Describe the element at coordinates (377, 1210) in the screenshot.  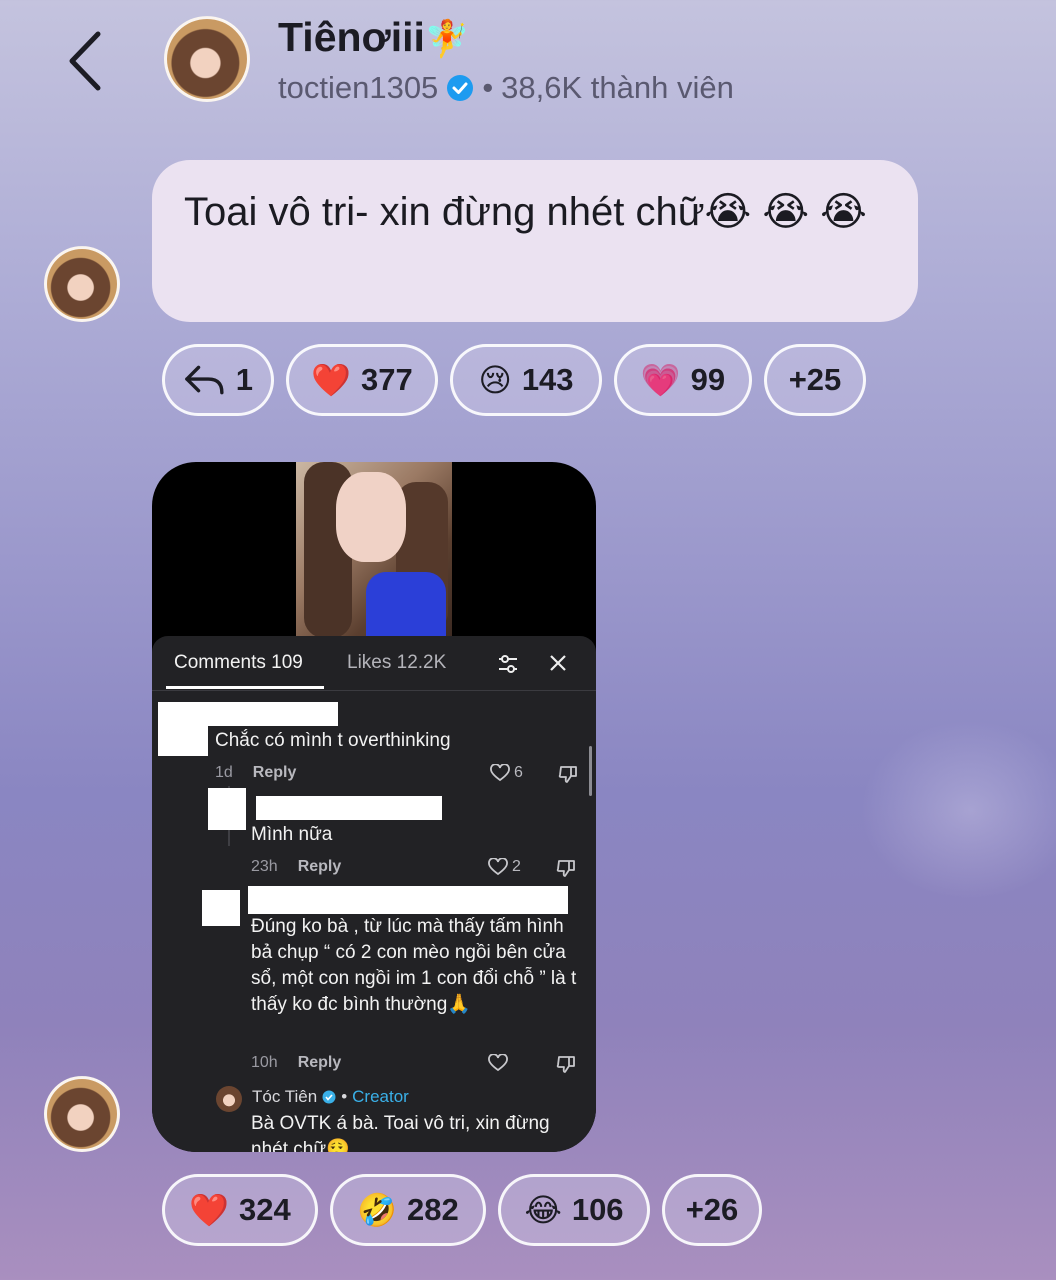
I see `rofl-emoji-icon: 🤣` at that location.